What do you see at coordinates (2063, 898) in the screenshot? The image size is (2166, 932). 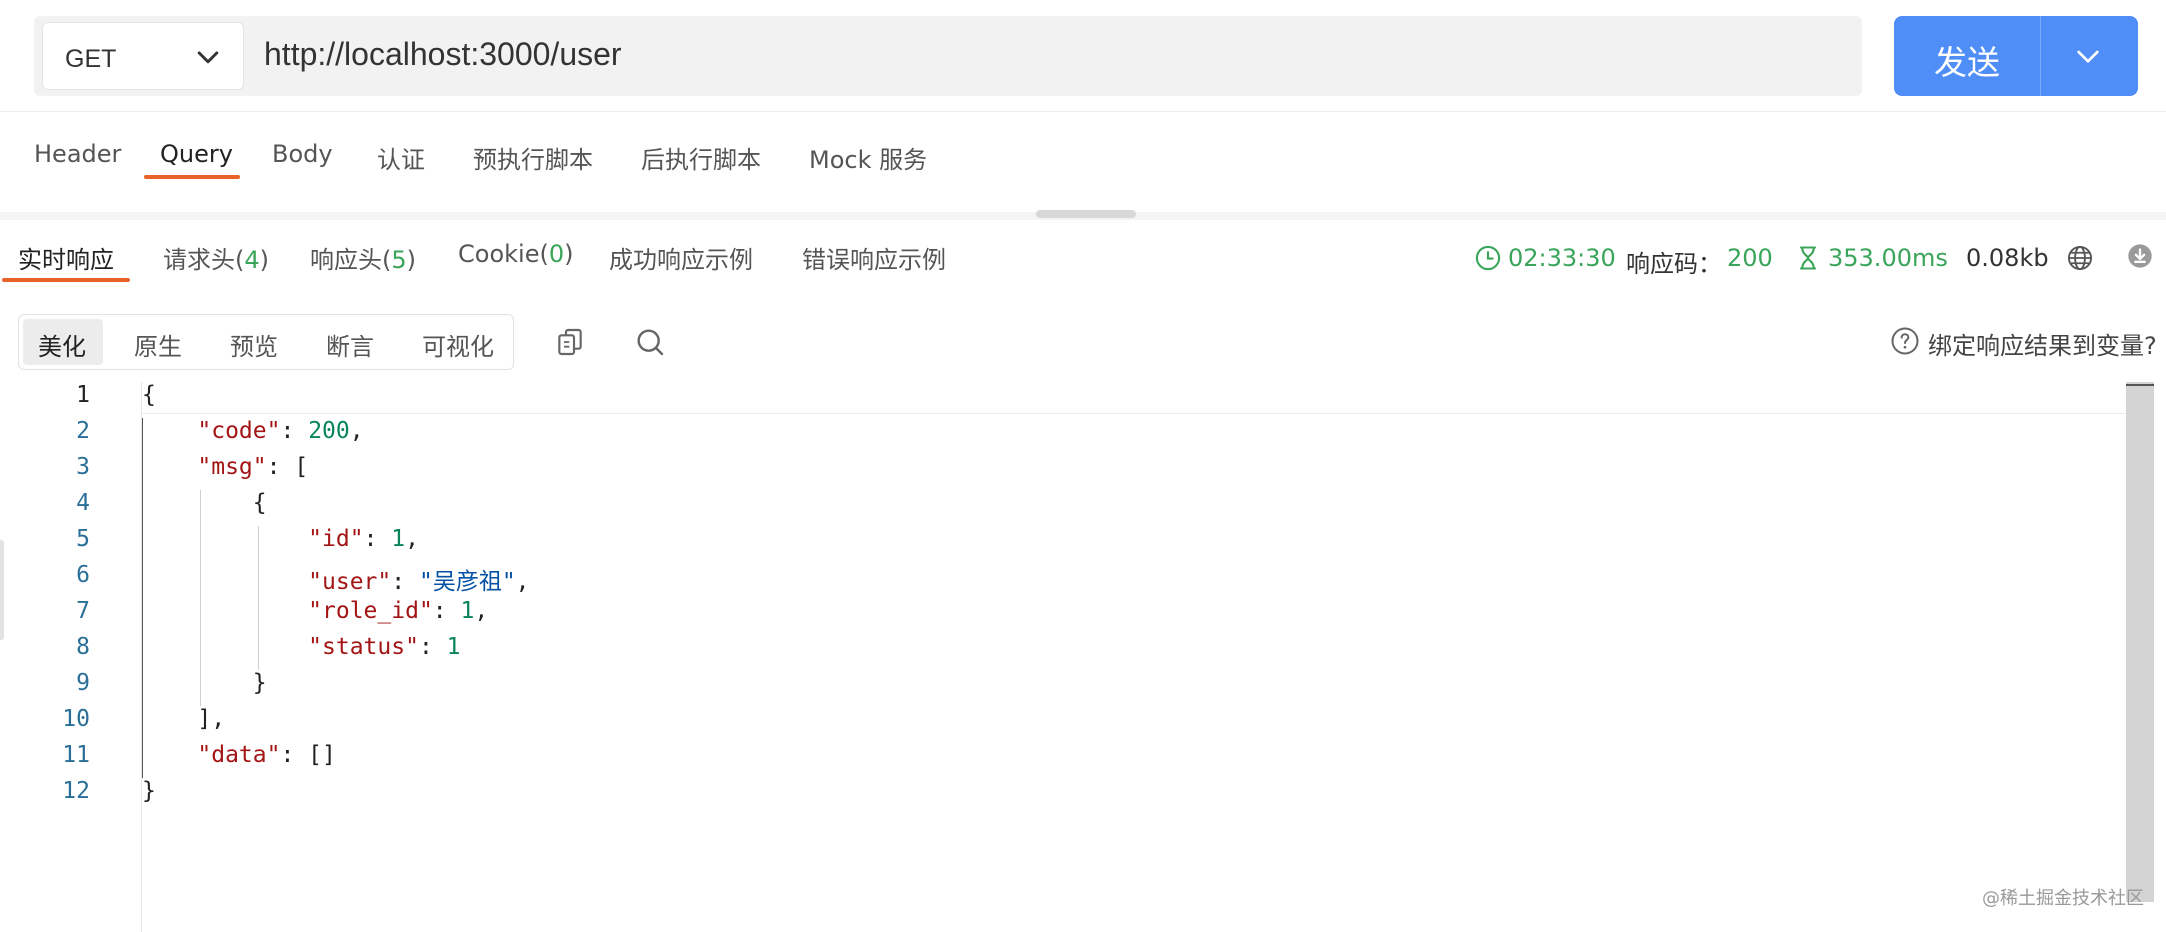 I see `watermark: @稀土掘金技术社区` at bounding box center [2063, 898].